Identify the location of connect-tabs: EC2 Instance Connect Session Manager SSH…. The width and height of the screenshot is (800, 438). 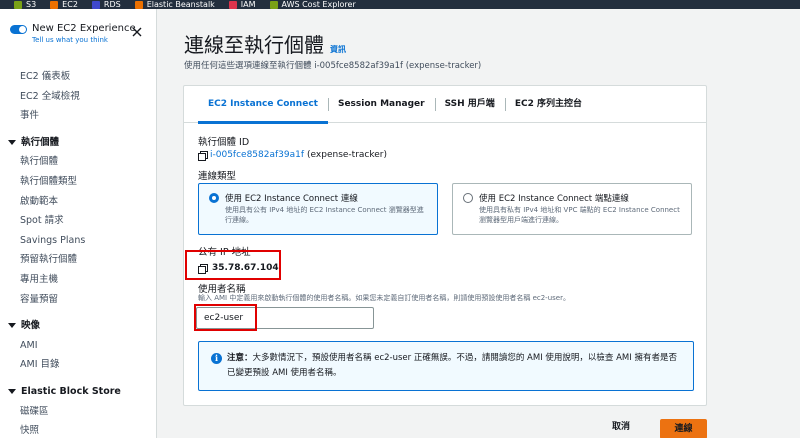
(445, 105).